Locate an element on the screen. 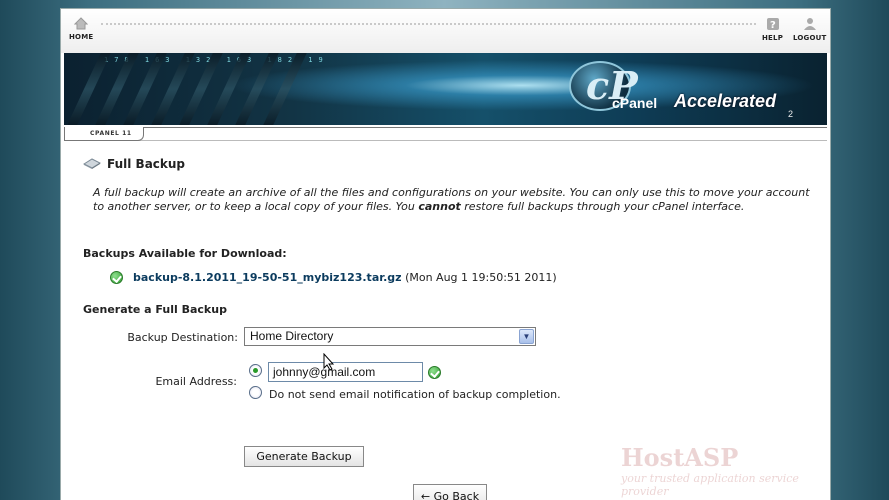 Image resolution: width=889 pixels, height=500 pixels. backup-drive-icon is located at coordinates (92, 163).